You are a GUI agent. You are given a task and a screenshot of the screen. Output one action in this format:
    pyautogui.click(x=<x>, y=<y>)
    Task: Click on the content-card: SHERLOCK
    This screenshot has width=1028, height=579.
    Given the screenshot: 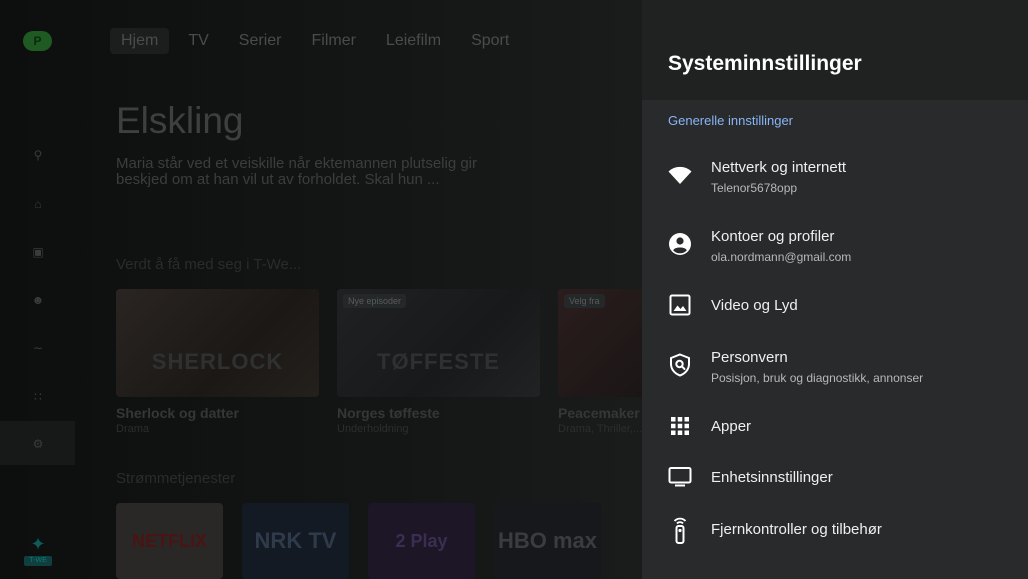 What is the action you would take?
    pyautogui.click(x=217, y=343)
    